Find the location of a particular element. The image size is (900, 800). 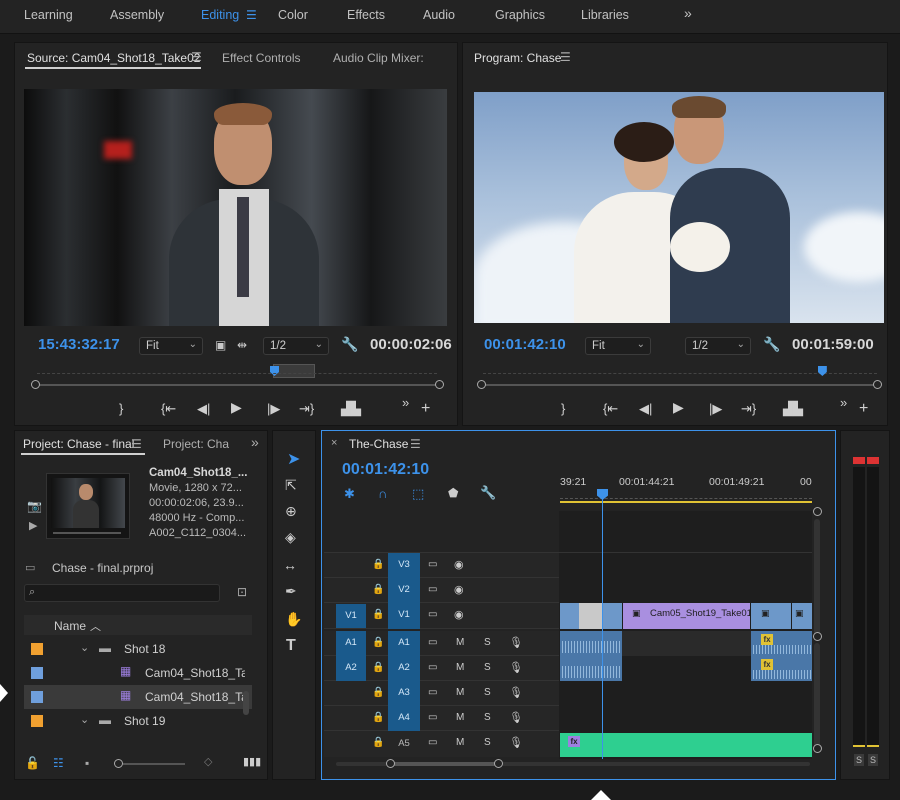

tab-sequence: The-Chase is located at coordinates (378, 444).